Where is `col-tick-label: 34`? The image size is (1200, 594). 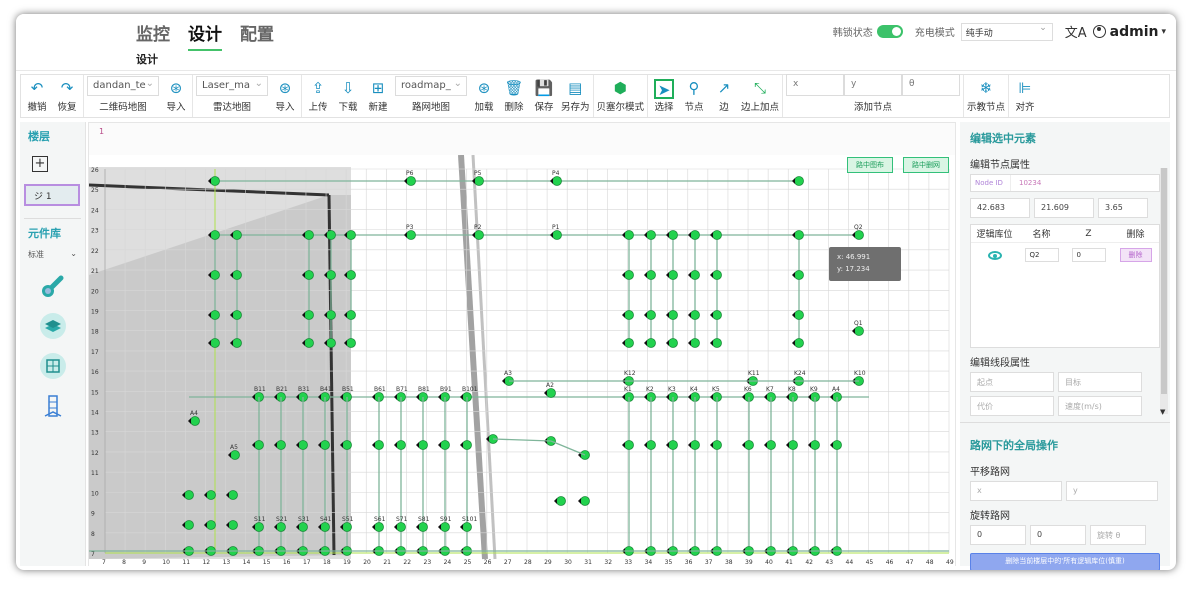 col-tick-label: 34 is located at coordinates (649, 562).